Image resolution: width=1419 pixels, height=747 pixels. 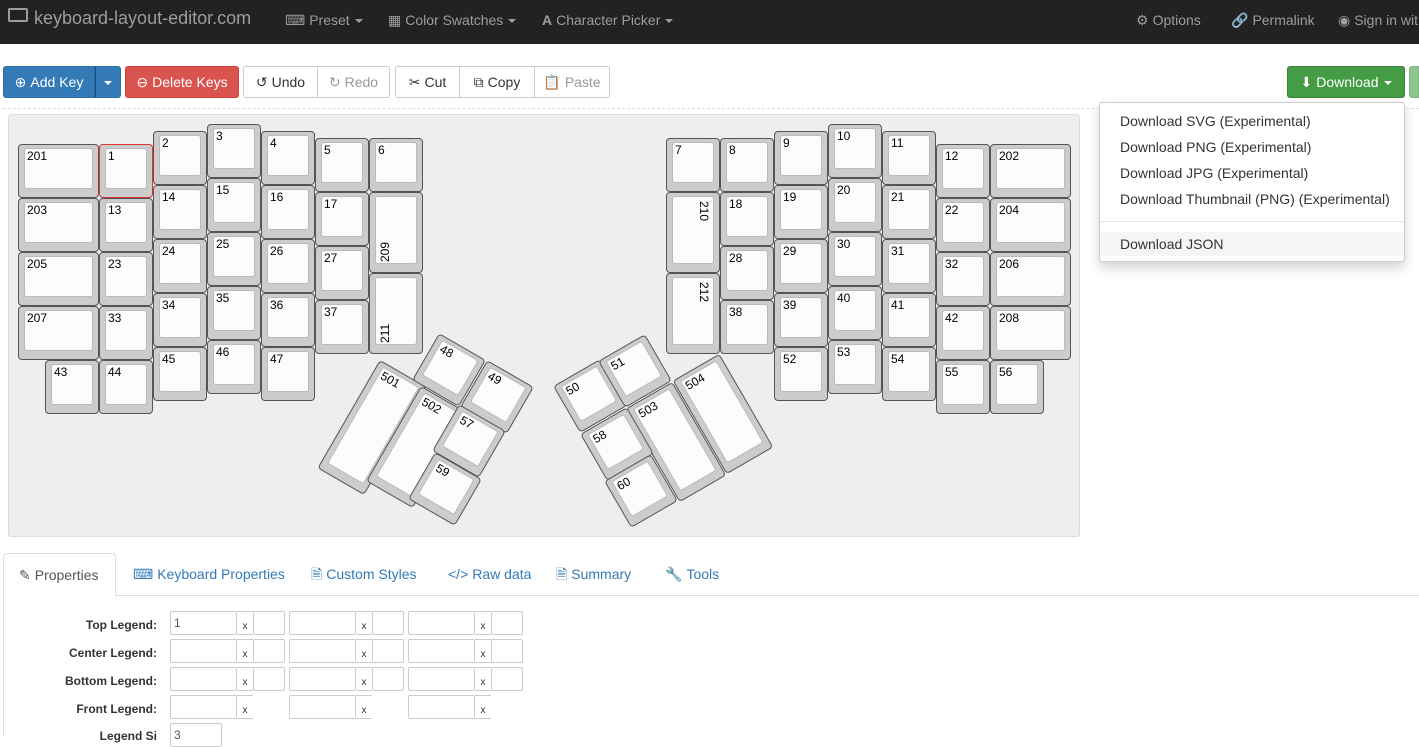 What do you see at coordinates (801, 374) in the screenshot?
I see `key: 52` at bounding box center [801, 374].